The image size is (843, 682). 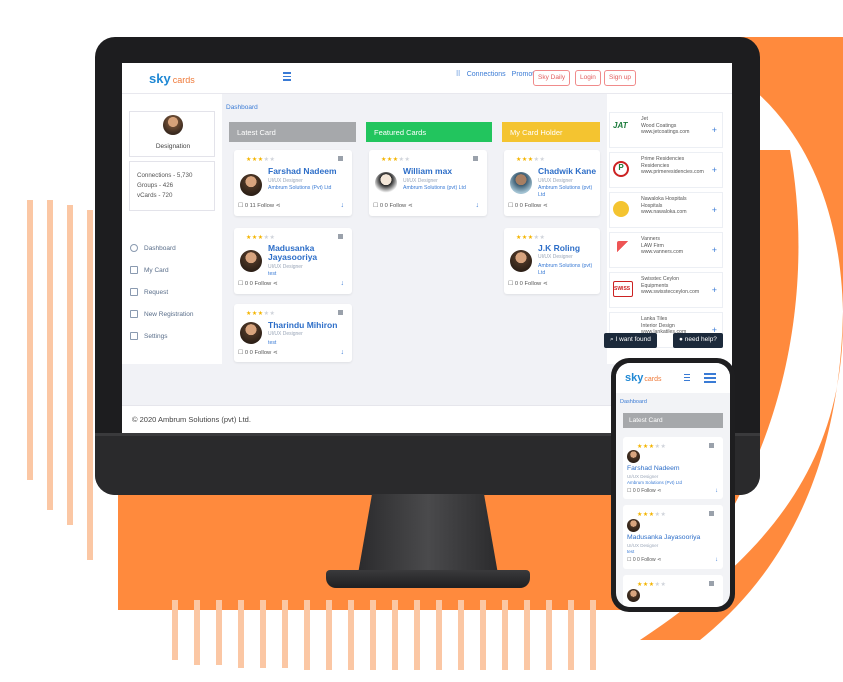 I want to click on business-logo: SWISS, so click(x=623, y=289).